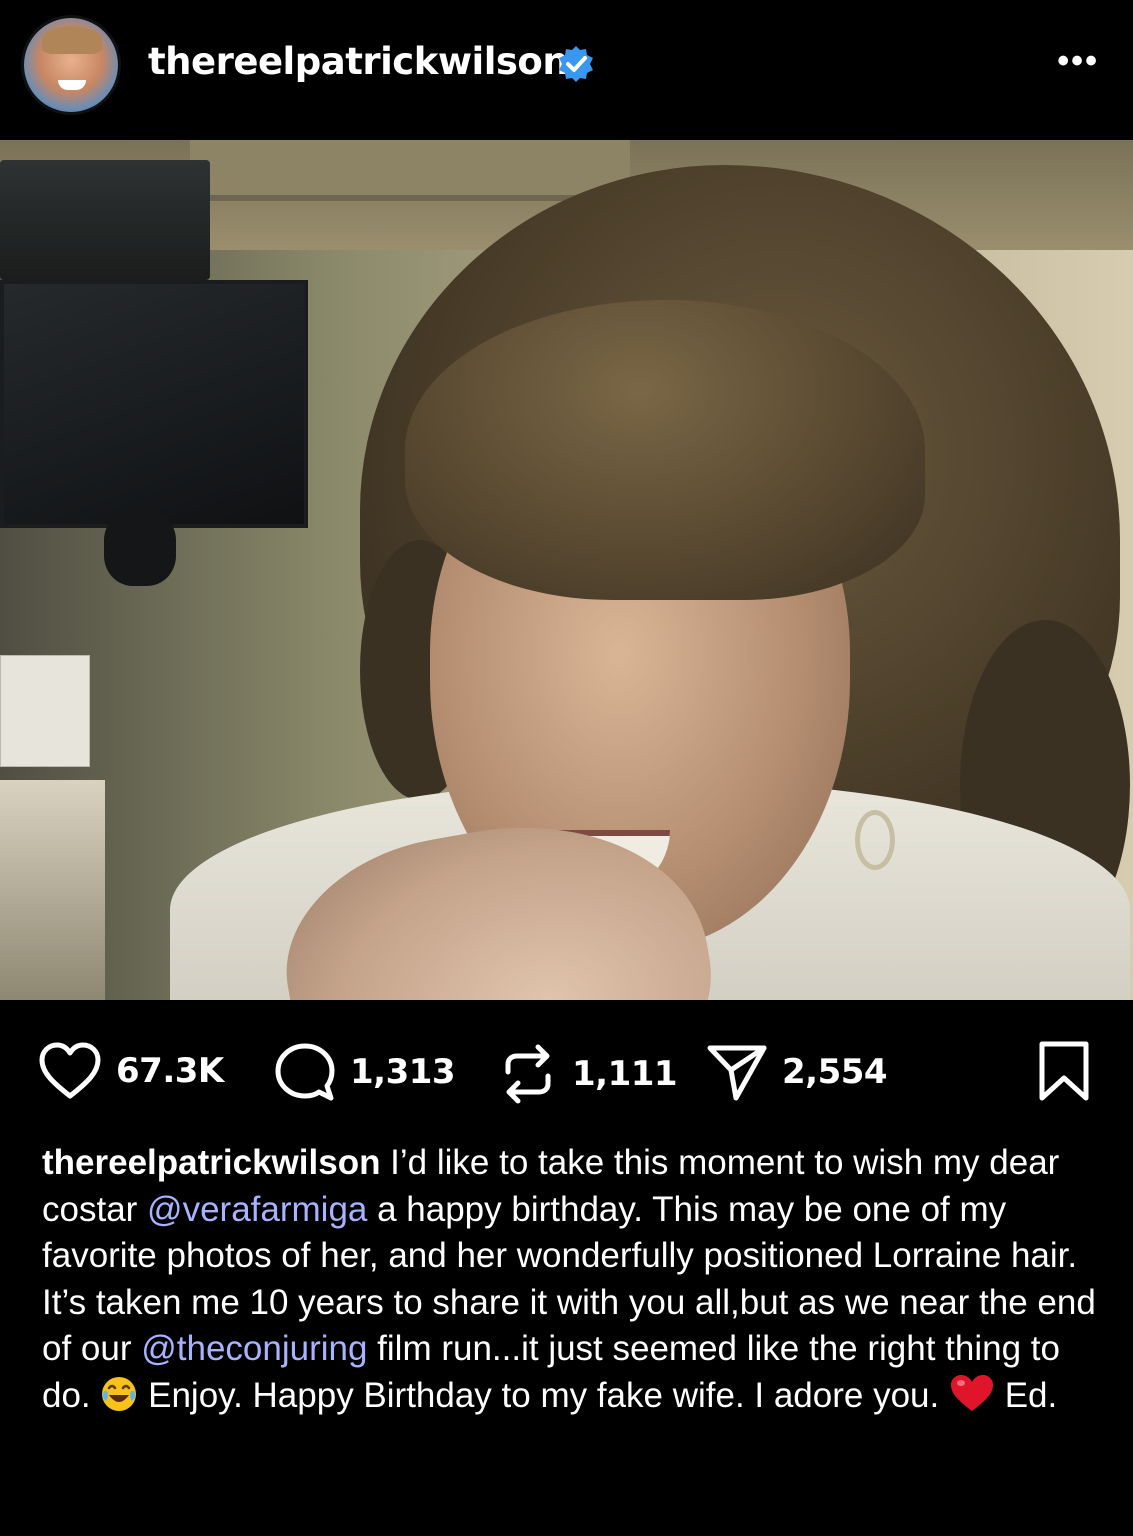 Image resolution: width=1133 pixels, height=1536 pixels. I want to click on save-button, so click(1064, 1073).